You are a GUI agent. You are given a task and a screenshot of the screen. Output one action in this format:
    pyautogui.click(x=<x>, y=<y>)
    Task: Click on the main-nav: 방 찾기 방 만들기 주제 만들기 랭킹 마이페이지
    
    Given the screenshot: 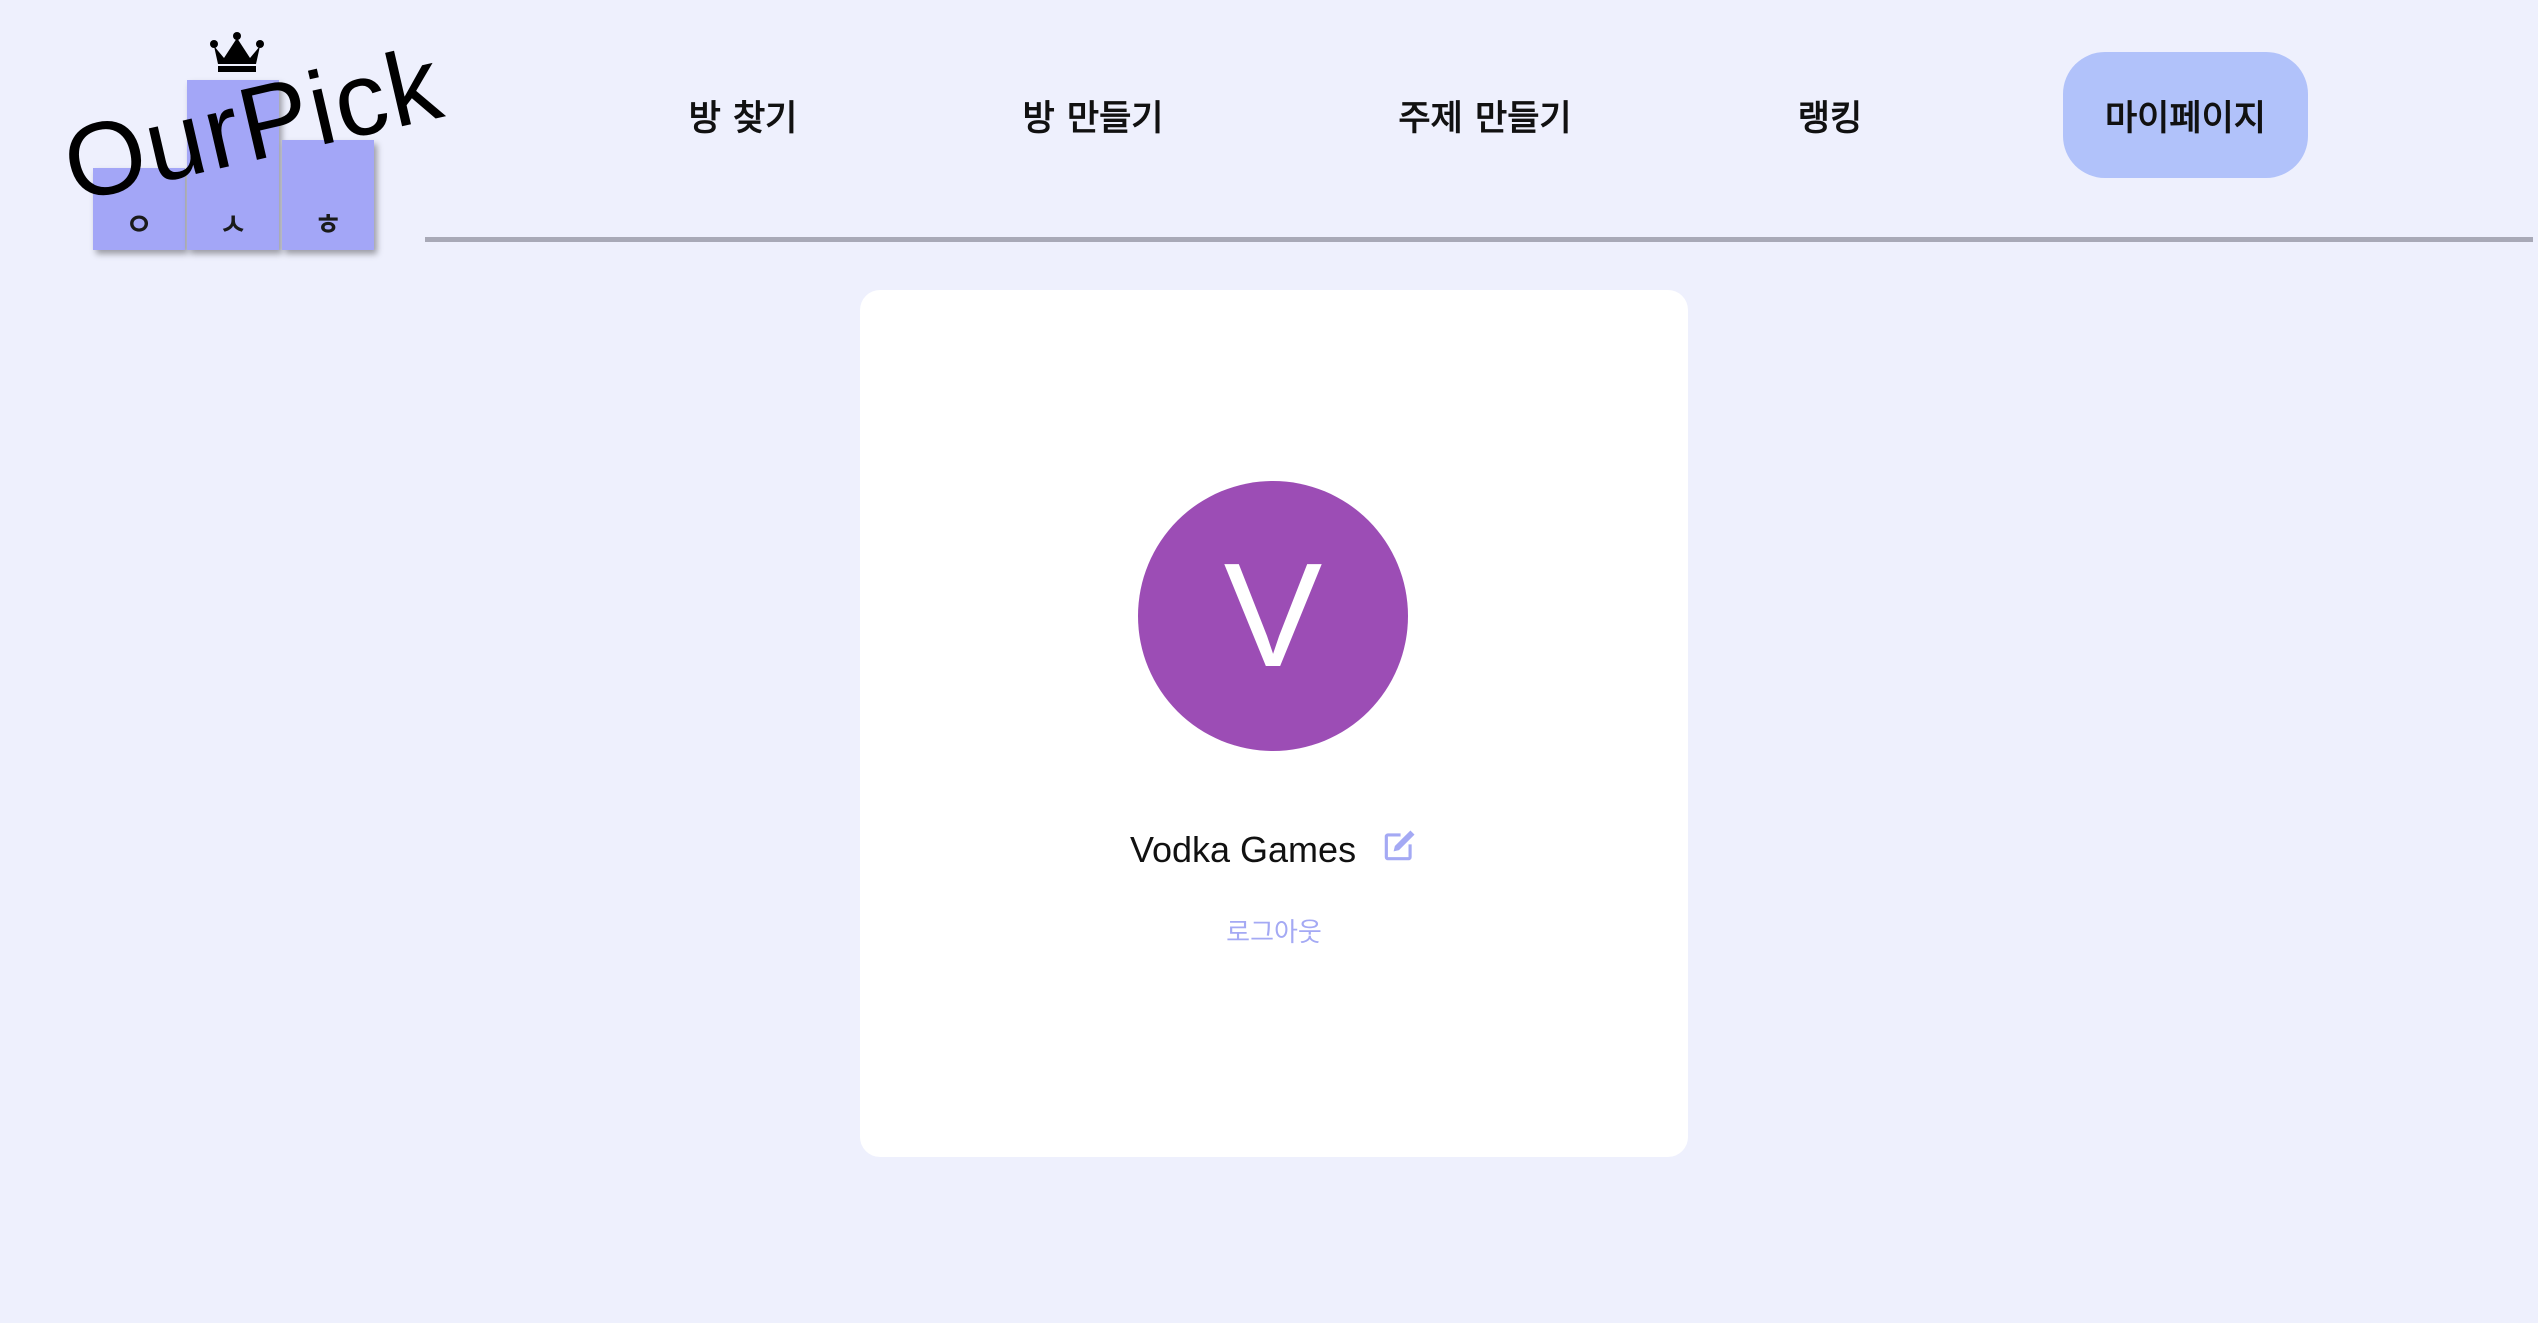 What is the action you would take?
    pyautogui.click(x=1380, y=115)
    